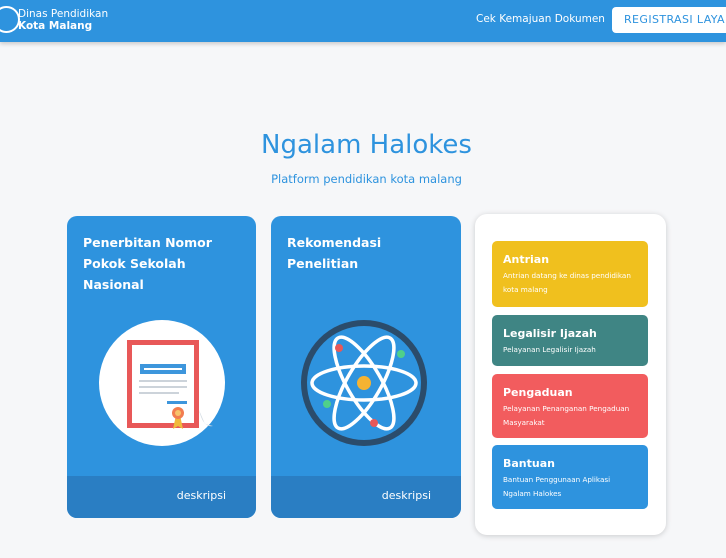 The height and width of the screenshot is (558, 726). I want to click on brand-line-2: Kota Malang, so click(55, 26).